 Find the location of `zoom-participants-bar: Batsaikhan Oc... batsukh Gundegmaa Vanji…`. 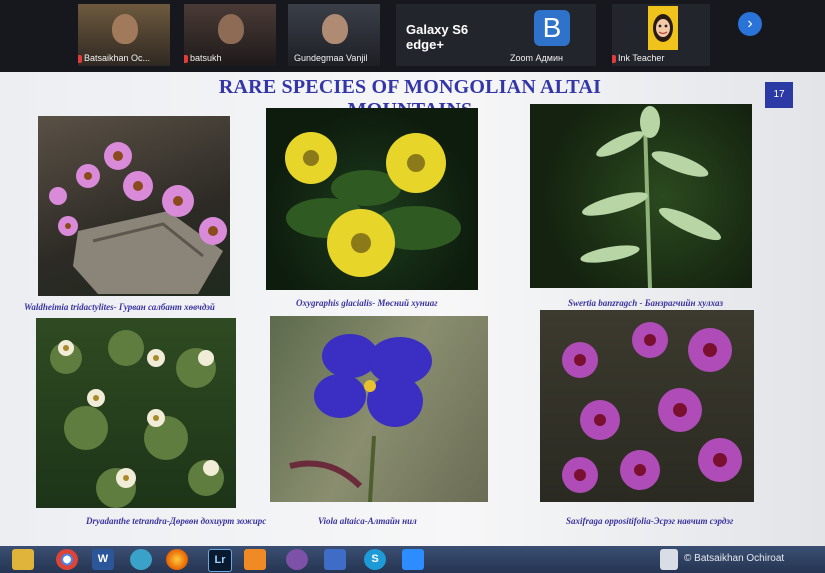

zoom-participants-bar: Batsaikhan Oc... batsukh Gundegmaa Vanji… is located at coordinates (412, 36).